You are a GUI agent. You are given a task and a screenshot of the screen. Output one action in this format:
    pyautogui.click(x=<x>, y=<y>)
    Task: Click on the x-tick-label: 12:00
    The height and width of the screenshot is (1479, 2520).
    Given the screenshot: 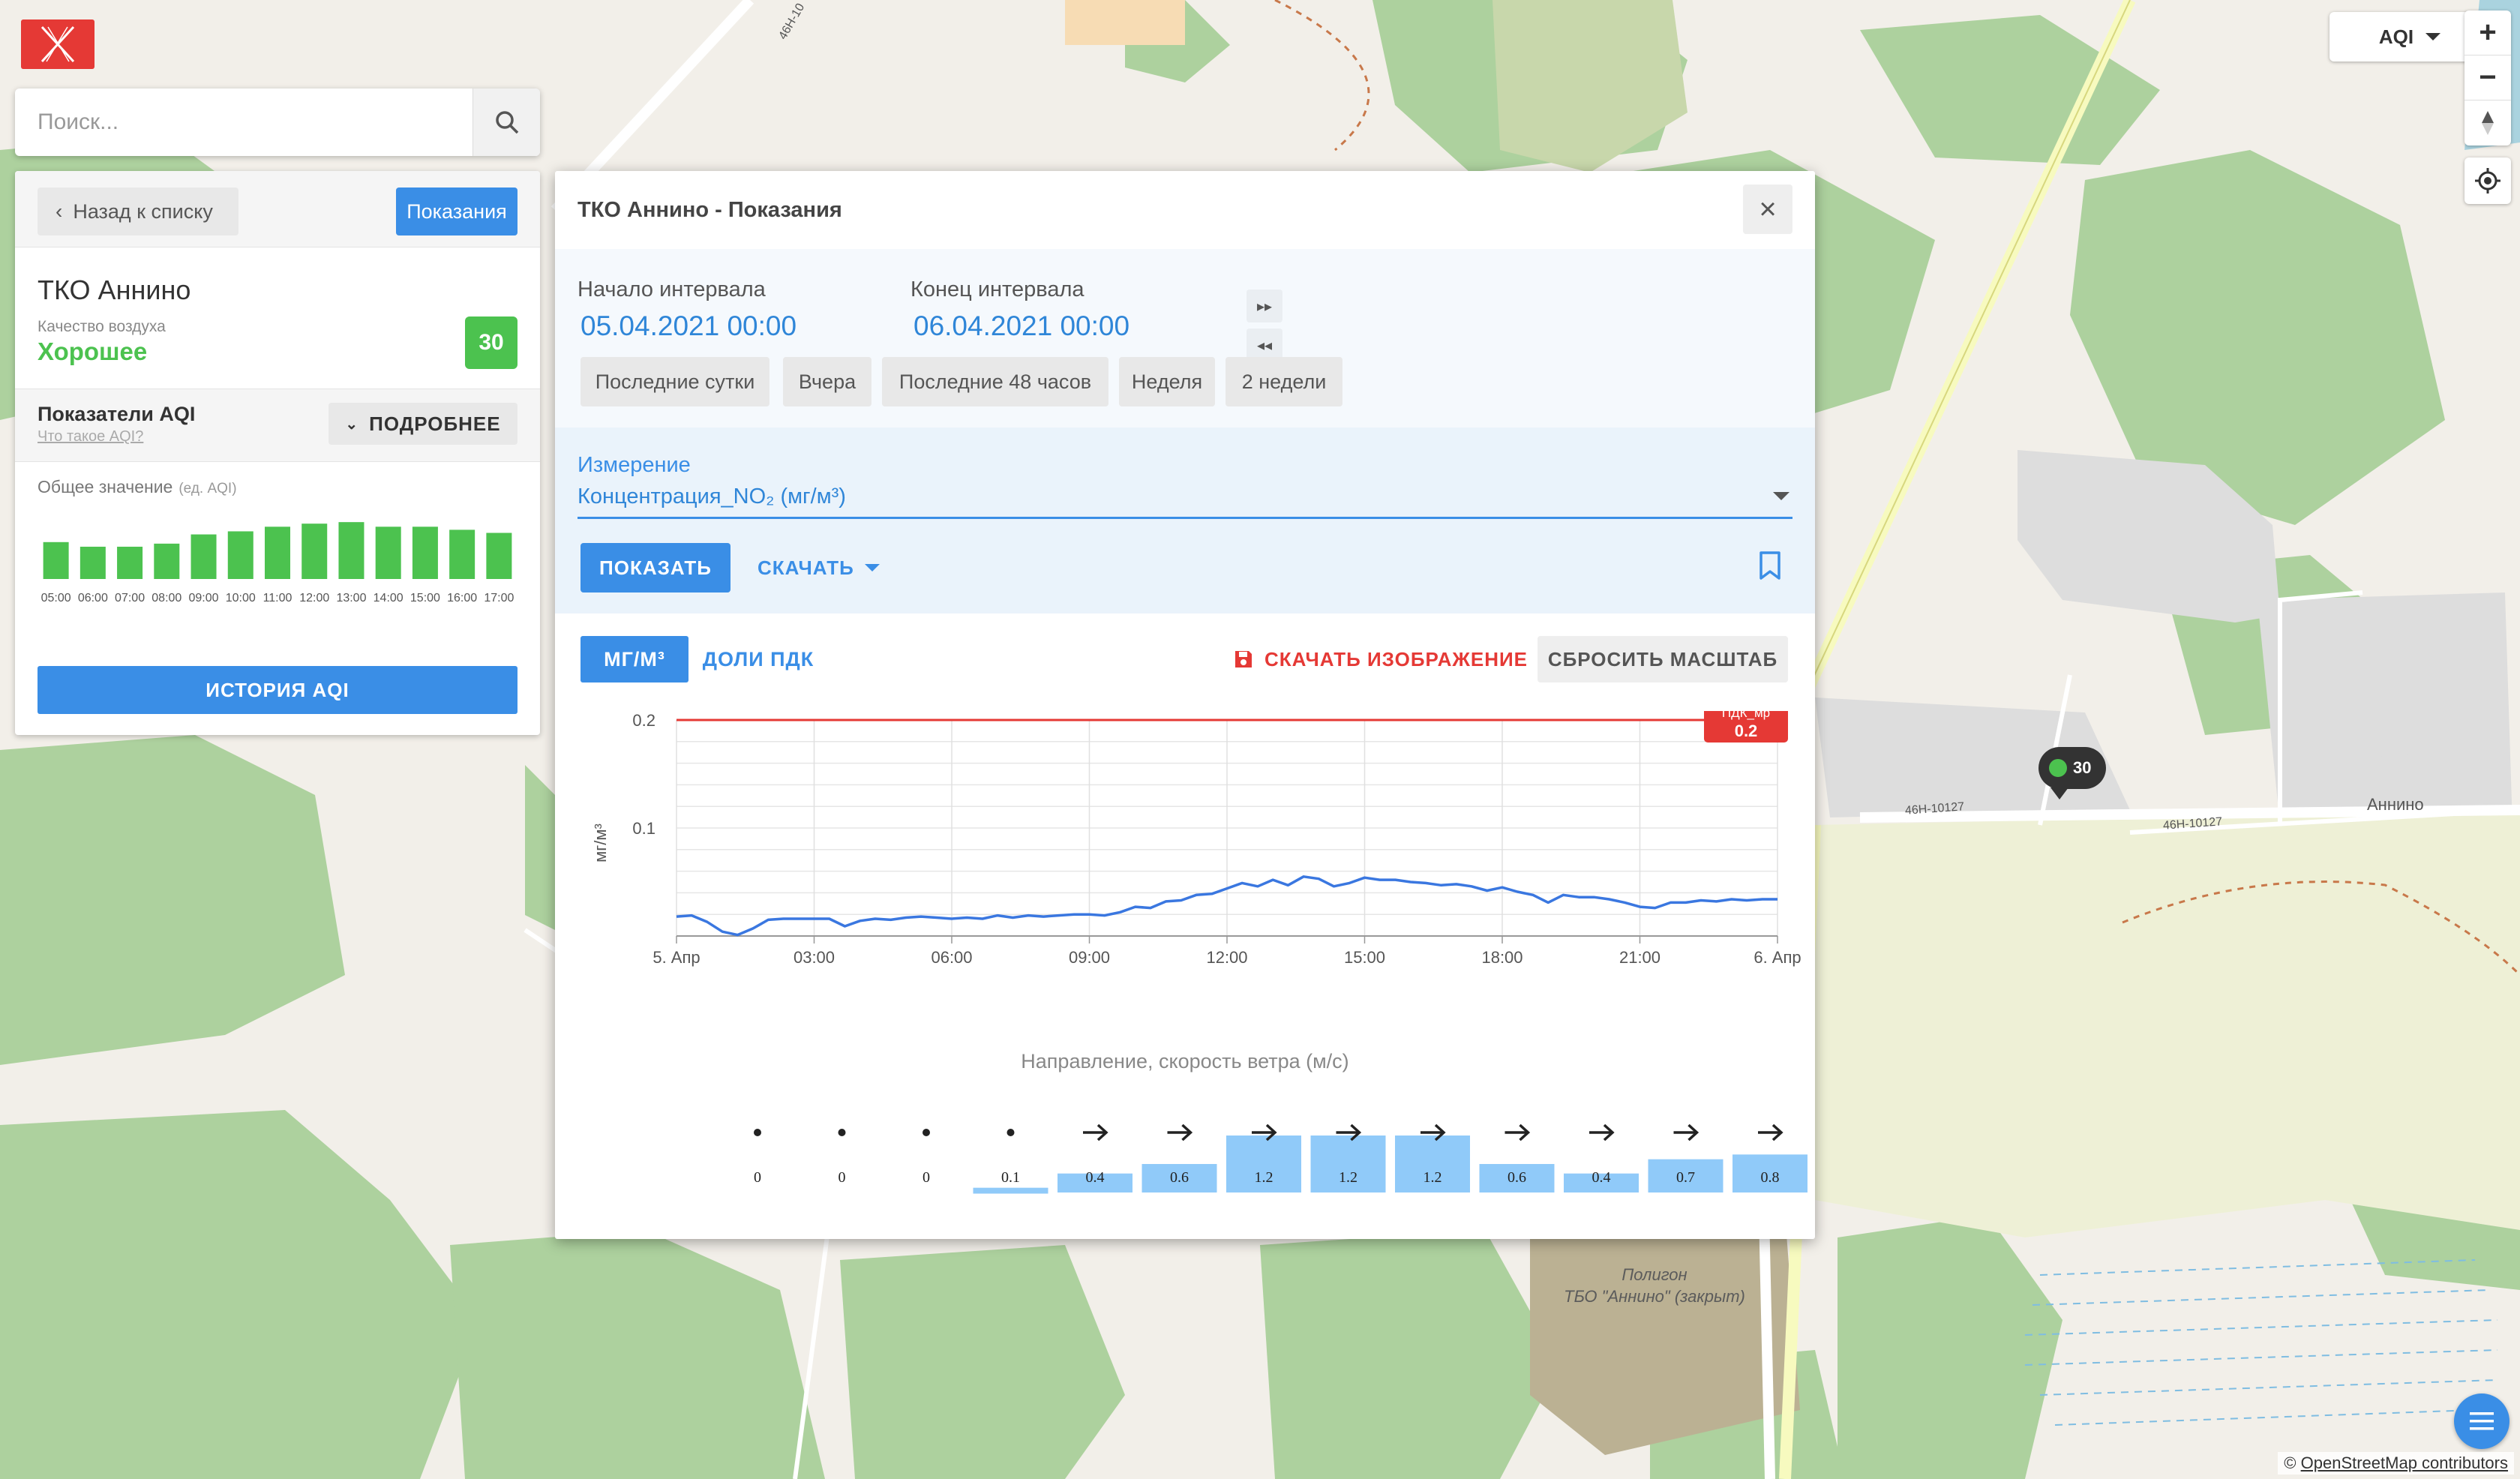 What is the action you would take?
    pyautogui.click(x=1226, y=957)
    